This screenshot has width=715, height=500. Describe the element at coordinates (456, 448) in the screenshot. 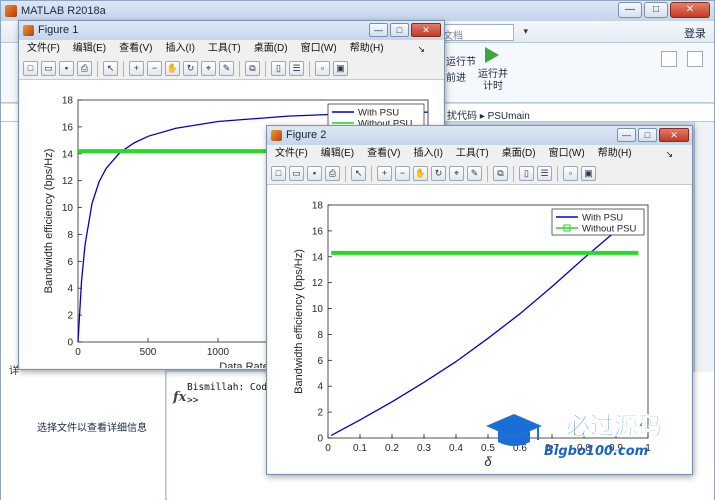

I see `x-tick-label: 0.4` at that location.